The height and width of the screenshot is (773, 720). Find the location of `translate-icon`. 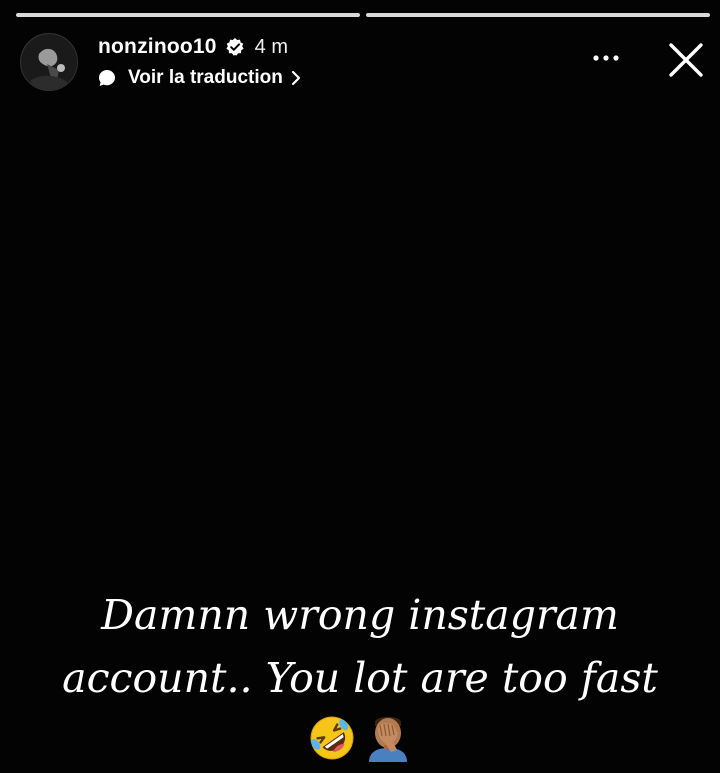

translate-icon is located at coordinates (107, 78).